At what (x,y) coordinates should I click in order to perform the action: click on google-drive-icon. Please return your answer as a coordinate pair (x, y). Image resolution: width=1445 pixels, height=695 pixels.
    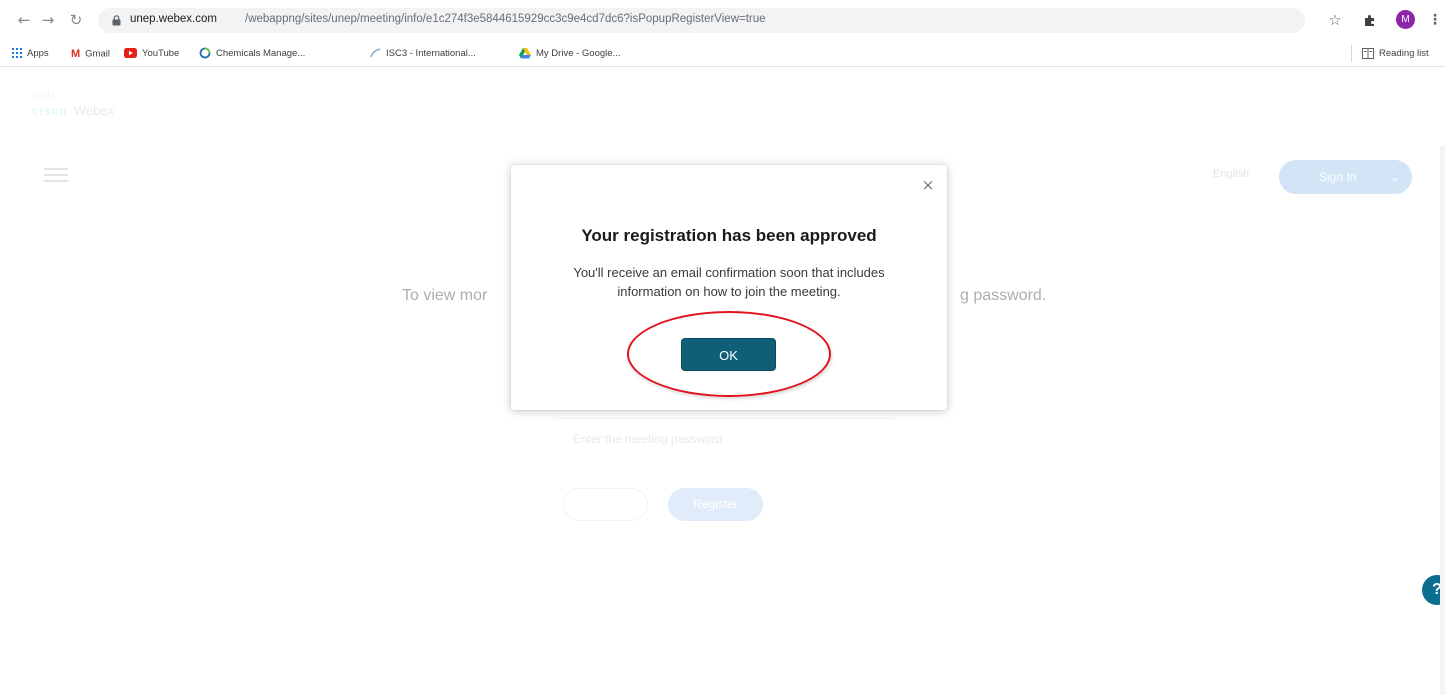
    Looking at the image, I should click on (525, 53).